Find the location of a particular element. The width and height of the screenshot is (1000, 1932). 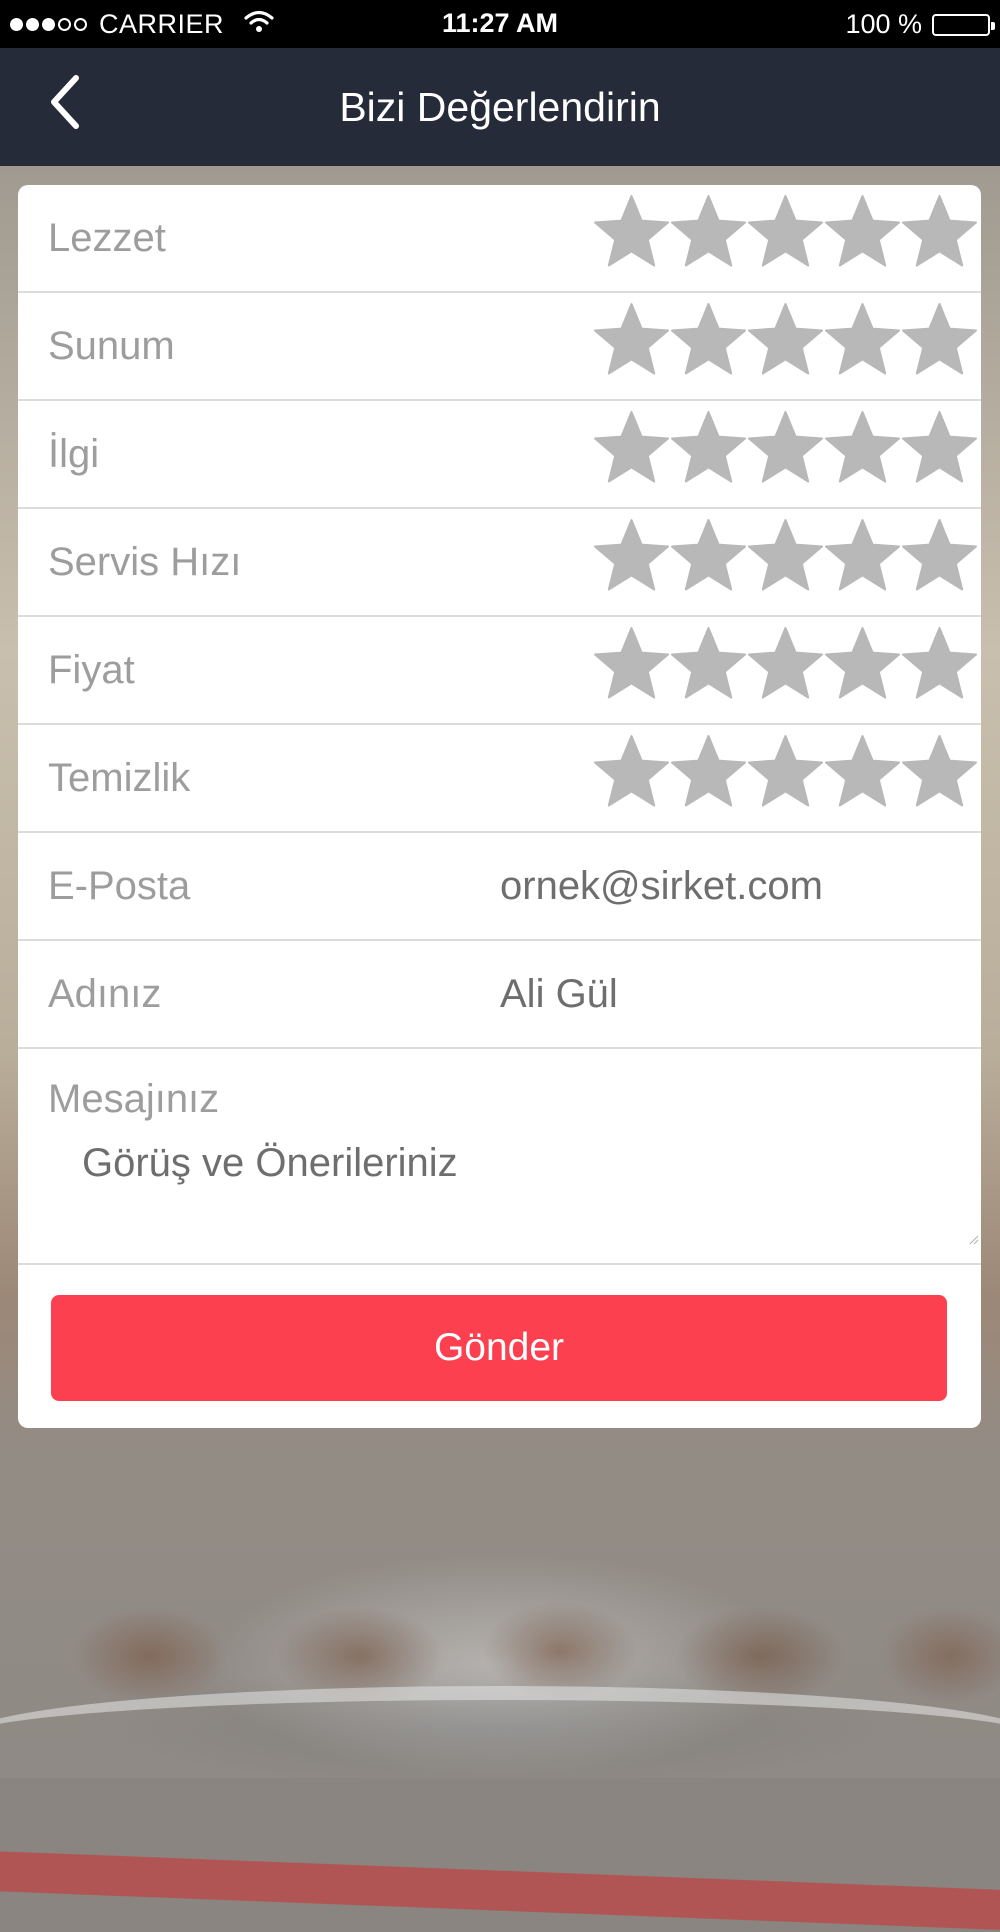

battery-percent: 100 % is located at coordinates (883, 24).